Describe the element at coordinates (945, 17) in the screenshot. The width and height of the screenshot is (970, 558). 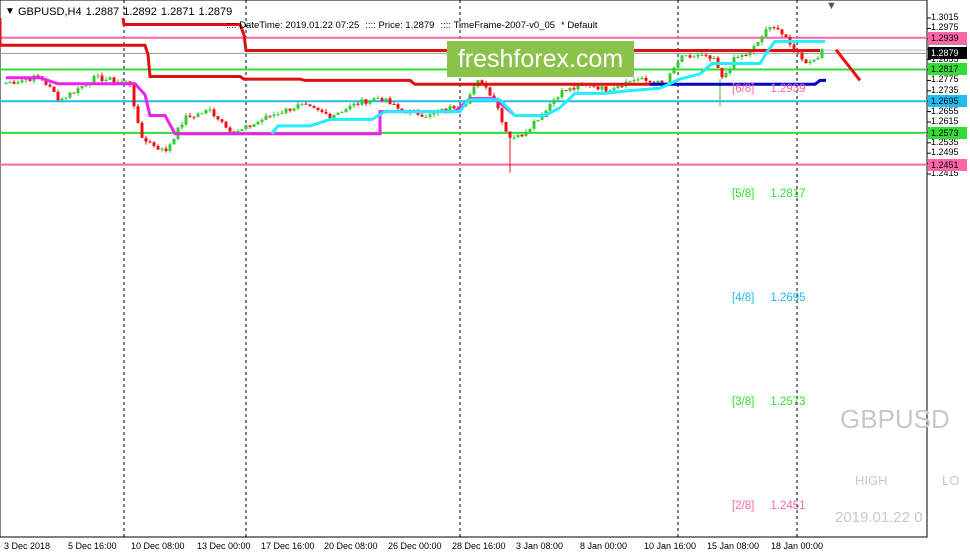
I see `price-tick: 1.3015` at that location.